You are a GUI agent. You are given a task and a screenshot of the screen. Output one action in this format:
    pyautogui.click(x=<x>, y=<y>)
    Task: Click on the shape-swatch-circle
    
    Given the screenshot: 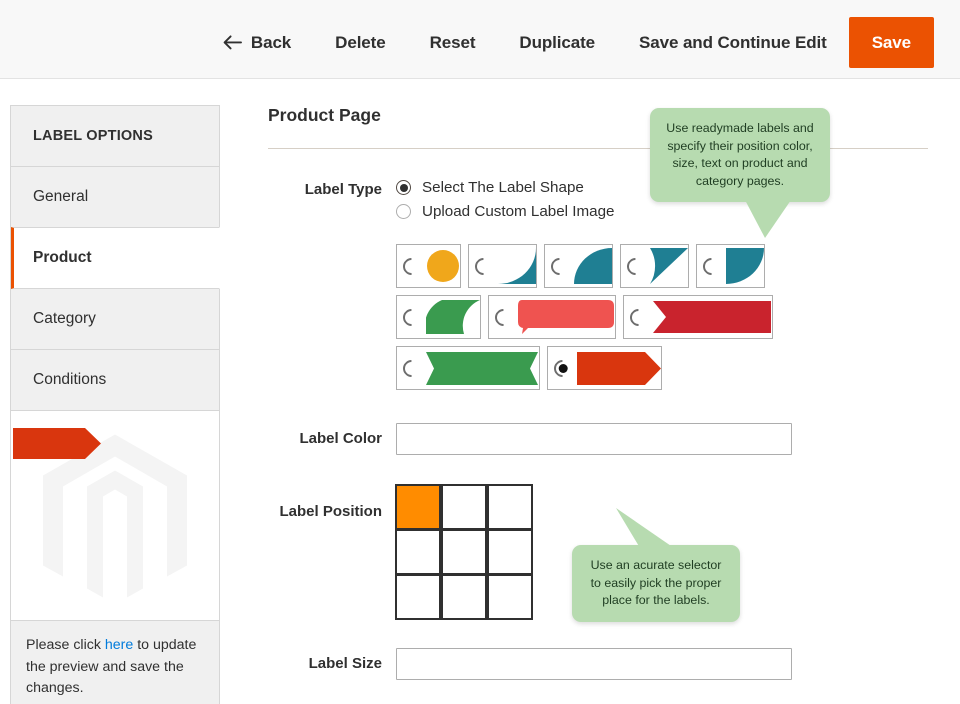 What is the action you would take?
    pyautogui.click(x=428, y=266)
    